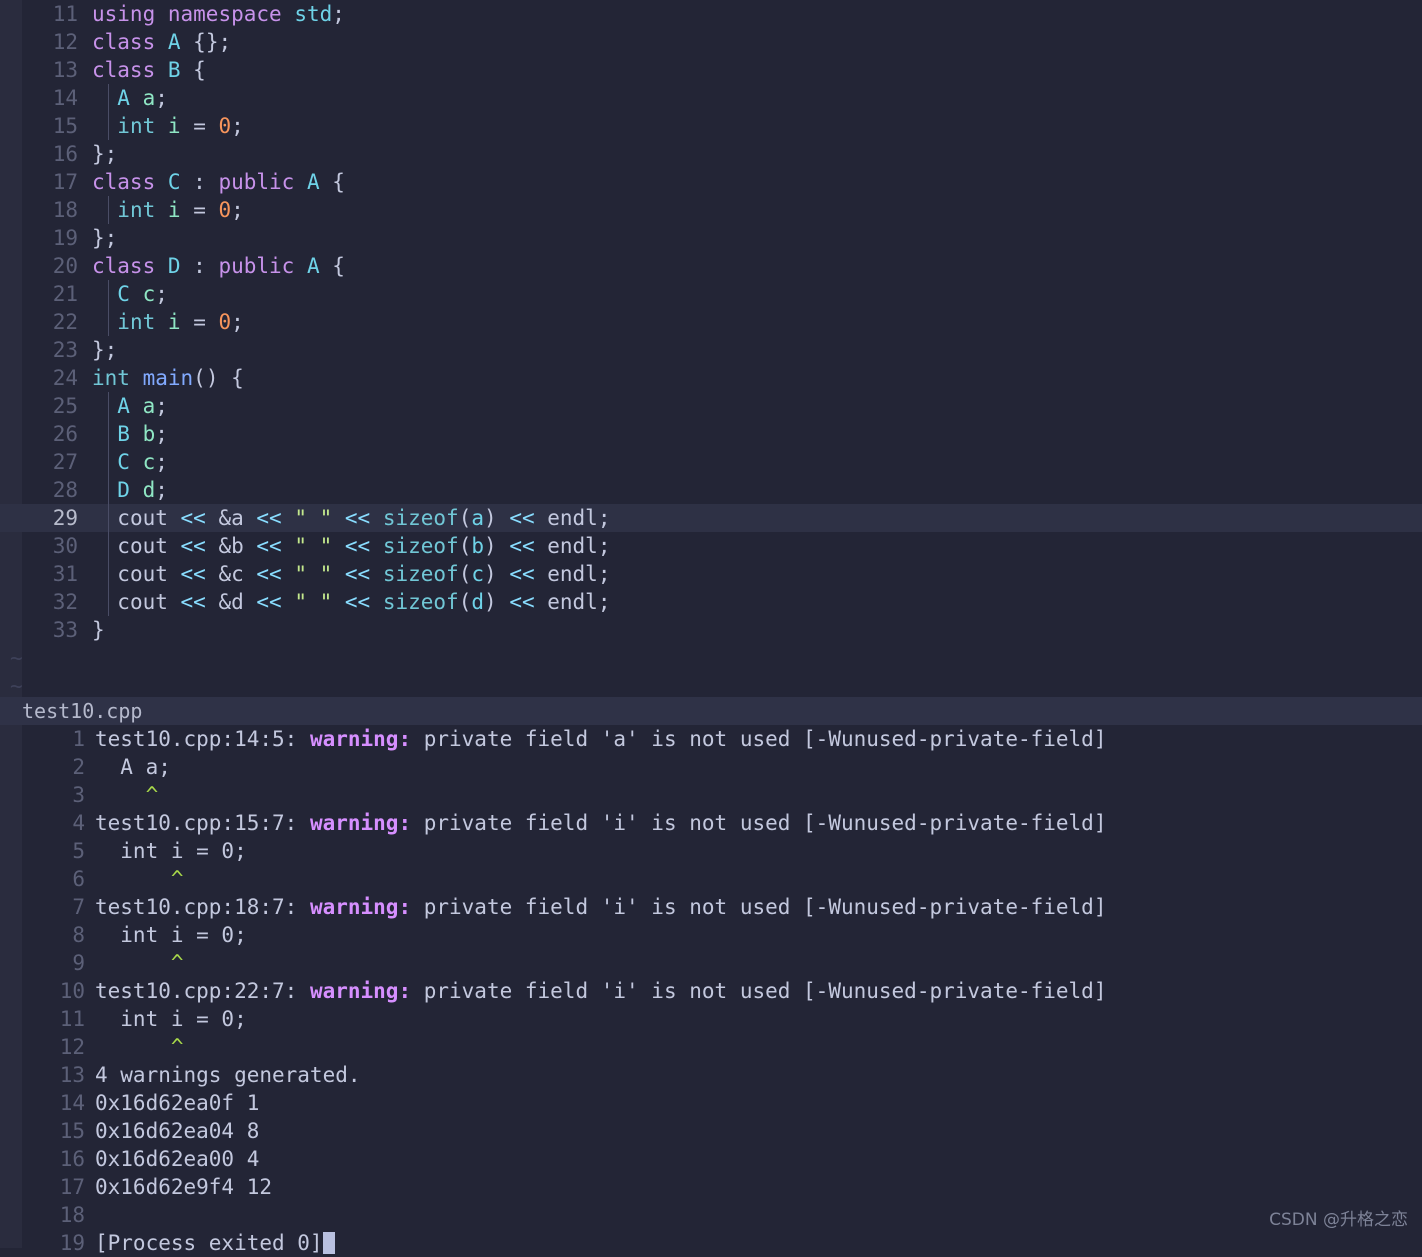 The width and height of the screenshot is (1422, 1257). I want to click on editor-status-bar: test10.cpp, so click(711, 711).